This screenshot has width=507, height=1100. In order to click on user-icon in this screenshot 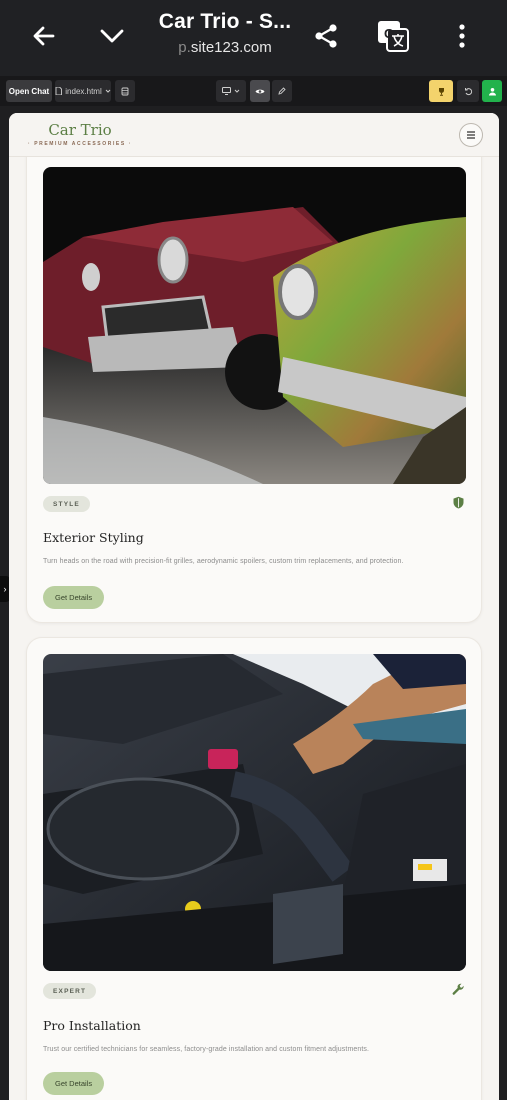, I will do `click(492, 91)`.